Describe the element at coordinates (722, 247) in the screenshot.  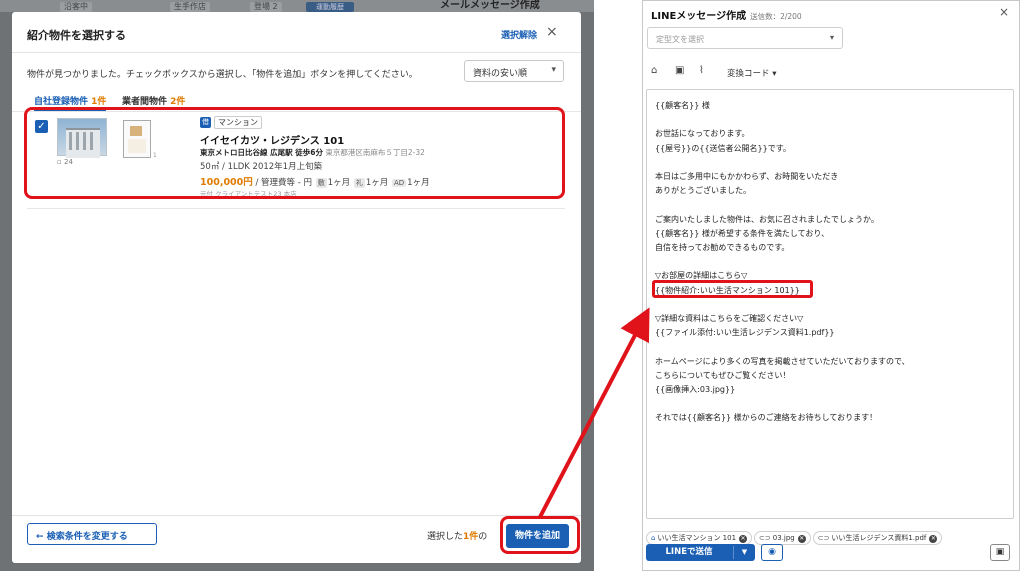
I see `message-line: 自信を持ってお勧めできるものです。` at that location.